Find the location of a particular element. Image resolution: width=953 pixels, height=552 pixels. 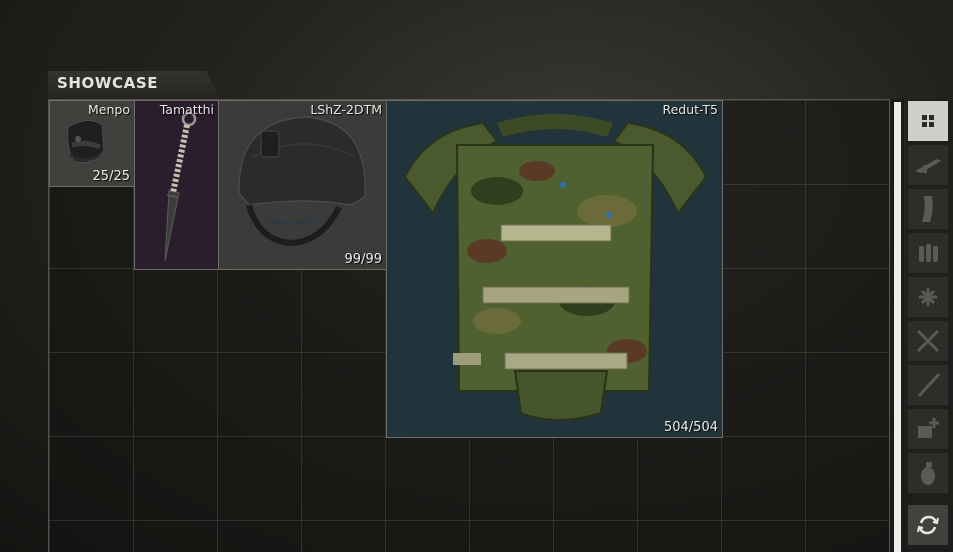

item-durability: 99/99 is located at coordinates (363, 259).